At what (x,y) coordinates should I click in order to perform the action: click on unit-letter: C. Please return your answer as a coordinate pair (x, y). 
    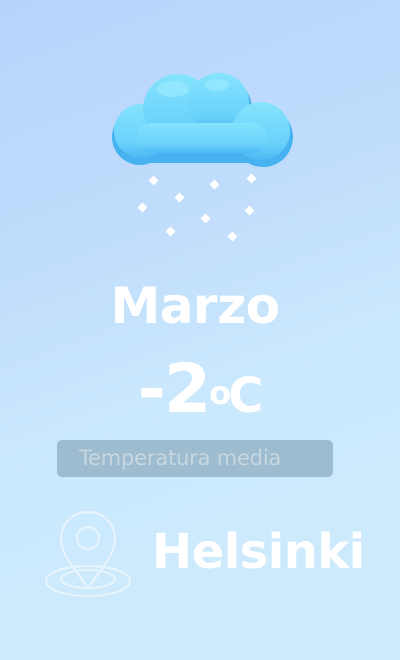
    Looking at the image, I should click on (245, 396).